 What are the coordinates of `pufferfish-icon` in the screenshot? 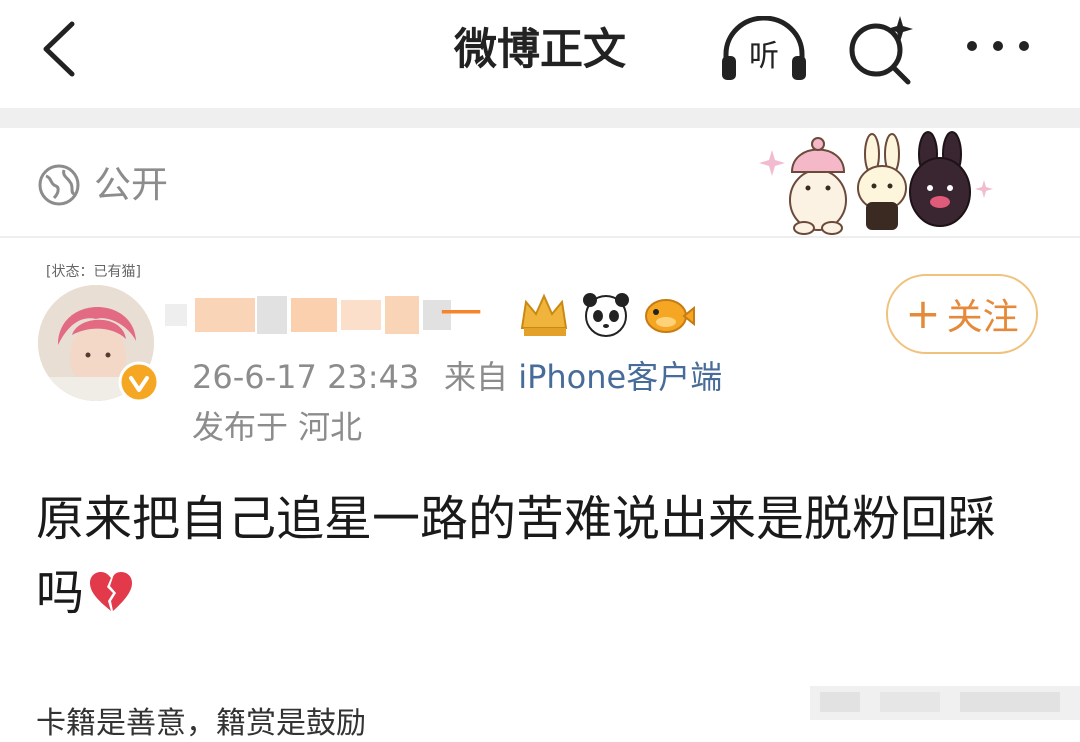 It's located at (670, 316).